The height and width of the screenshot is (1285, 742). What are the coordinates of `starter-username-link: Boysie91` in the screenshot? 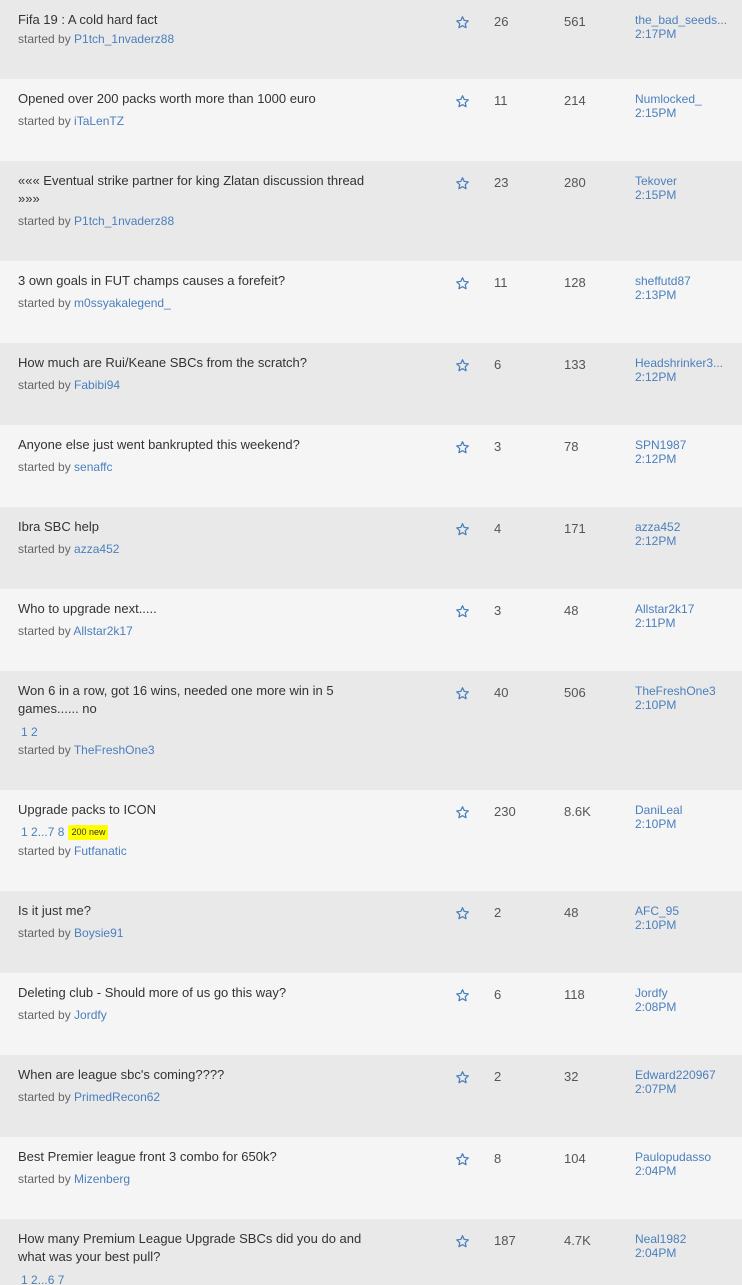 It's located at (98, 933).